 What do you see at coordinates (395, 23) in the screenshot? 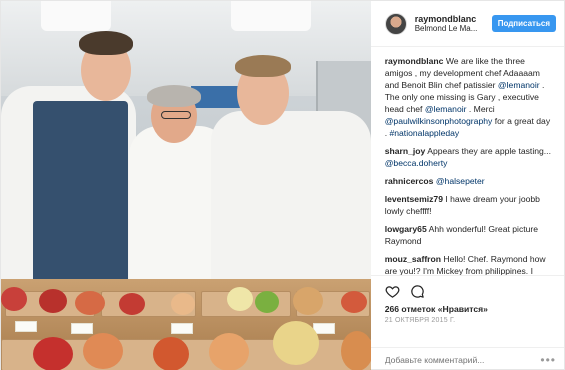
I see `avatar` at bounding box center [395, 23].